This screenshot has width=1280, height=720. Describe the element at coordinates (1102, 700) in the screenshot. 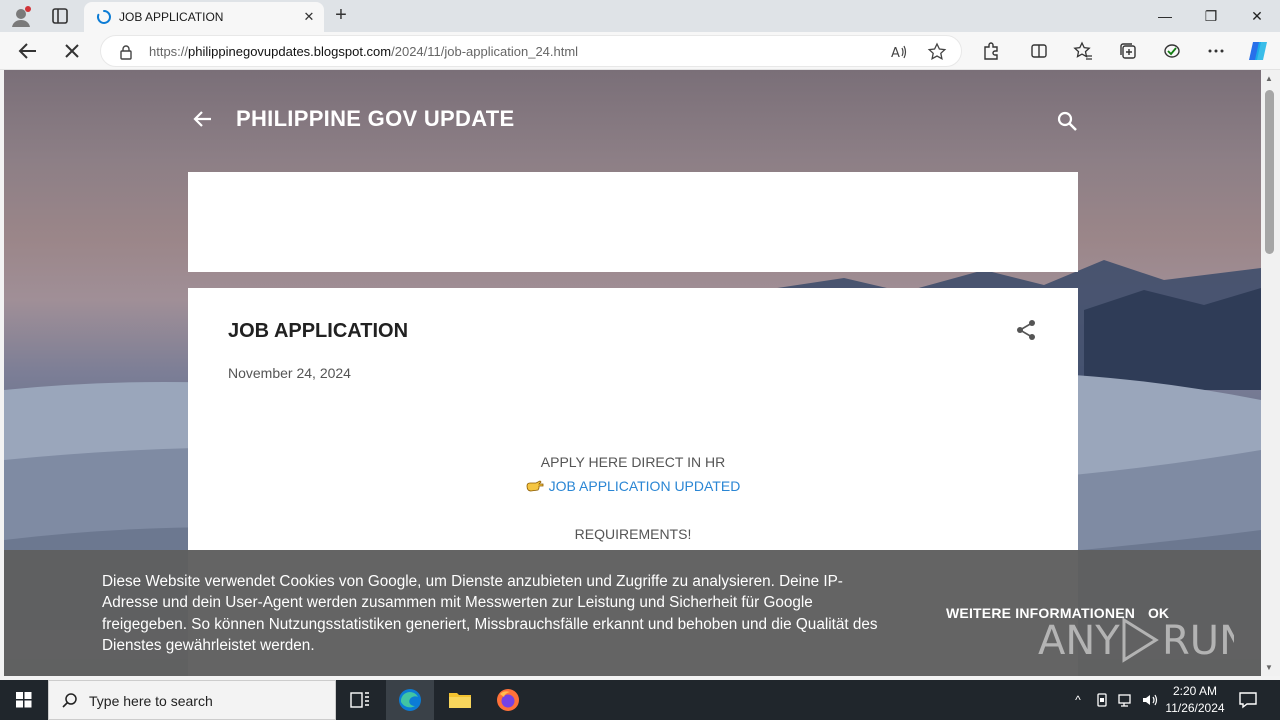

I see `device-tray-icon` at that location.